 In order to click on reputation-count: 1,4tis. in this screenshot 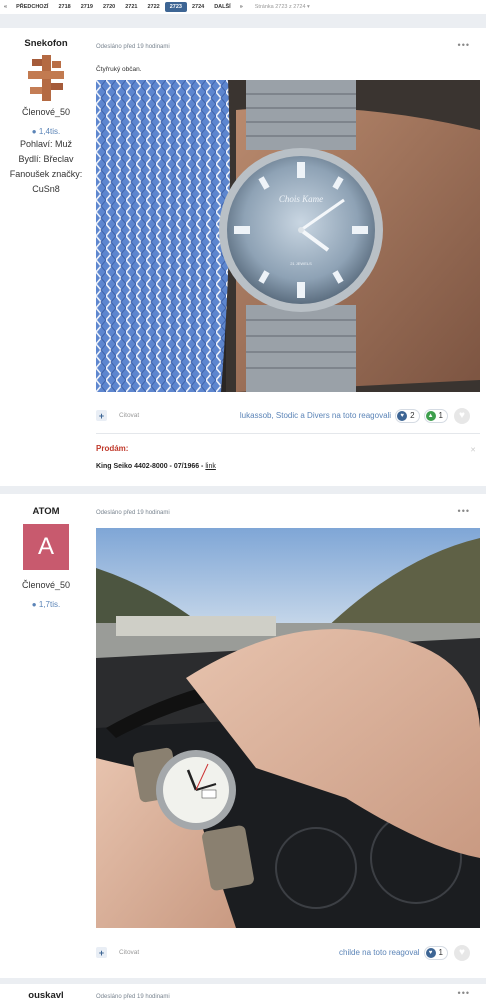, I will do `click(49, 131)`.